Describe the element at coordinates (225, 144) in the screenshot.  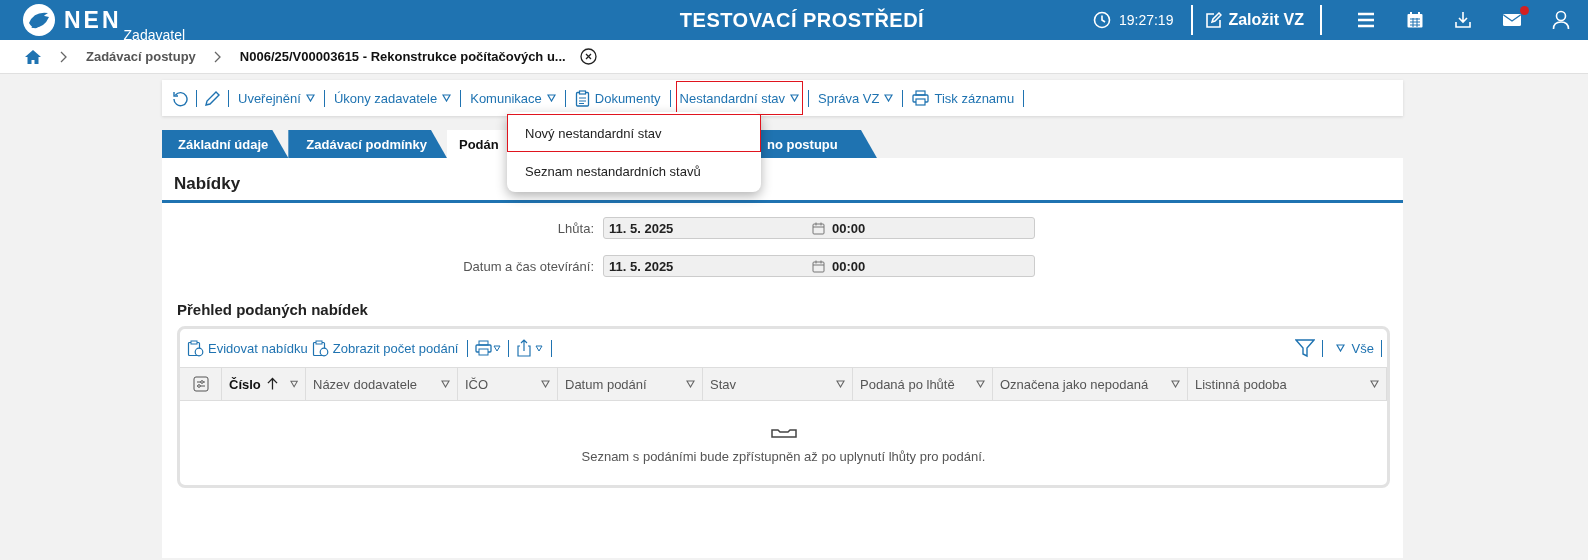
I see `tab: Základní údaje` at that location.